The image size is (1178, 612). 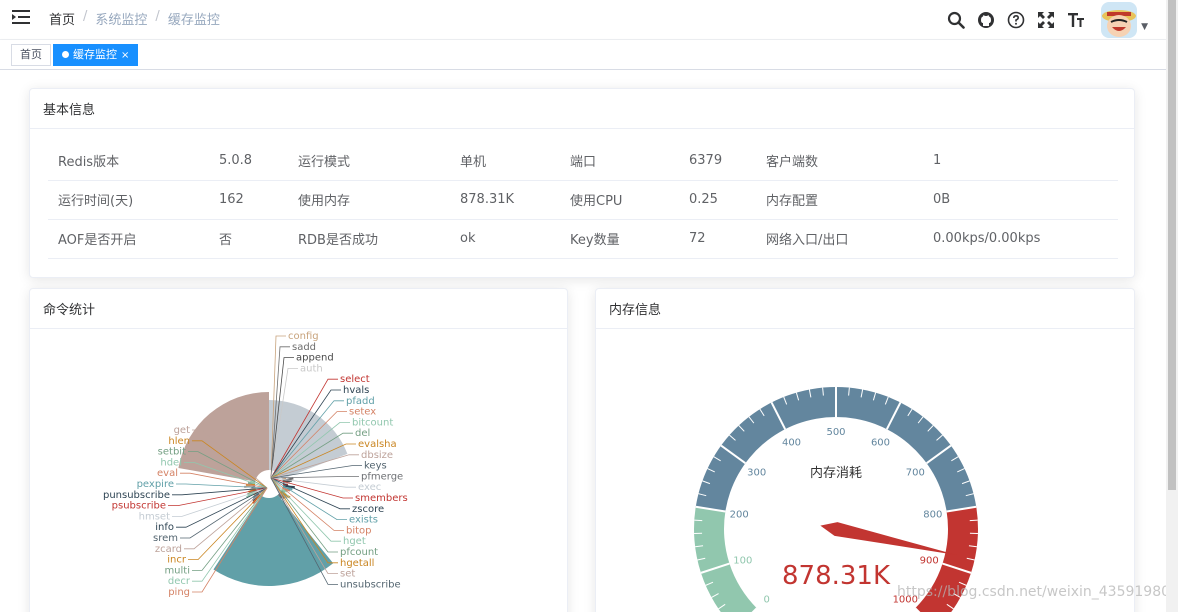 I want to click on info-label: 运行模式, so click(x=369, y=161).